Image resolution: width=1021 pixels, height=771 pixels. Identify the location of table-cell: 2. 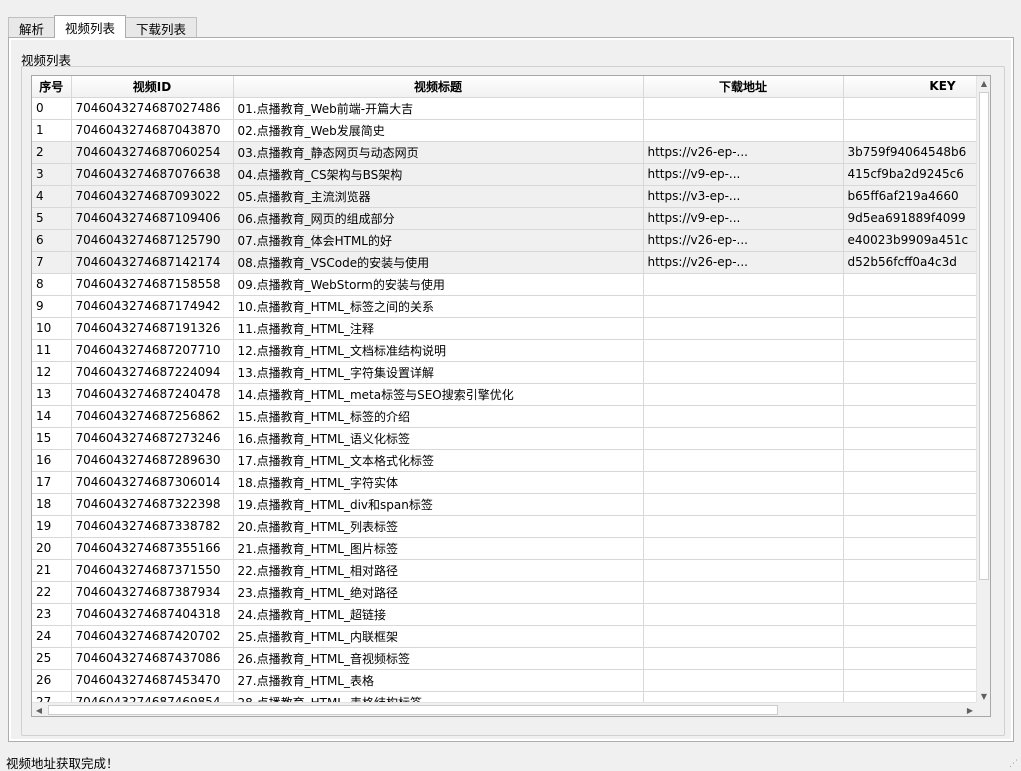
(52, 152).